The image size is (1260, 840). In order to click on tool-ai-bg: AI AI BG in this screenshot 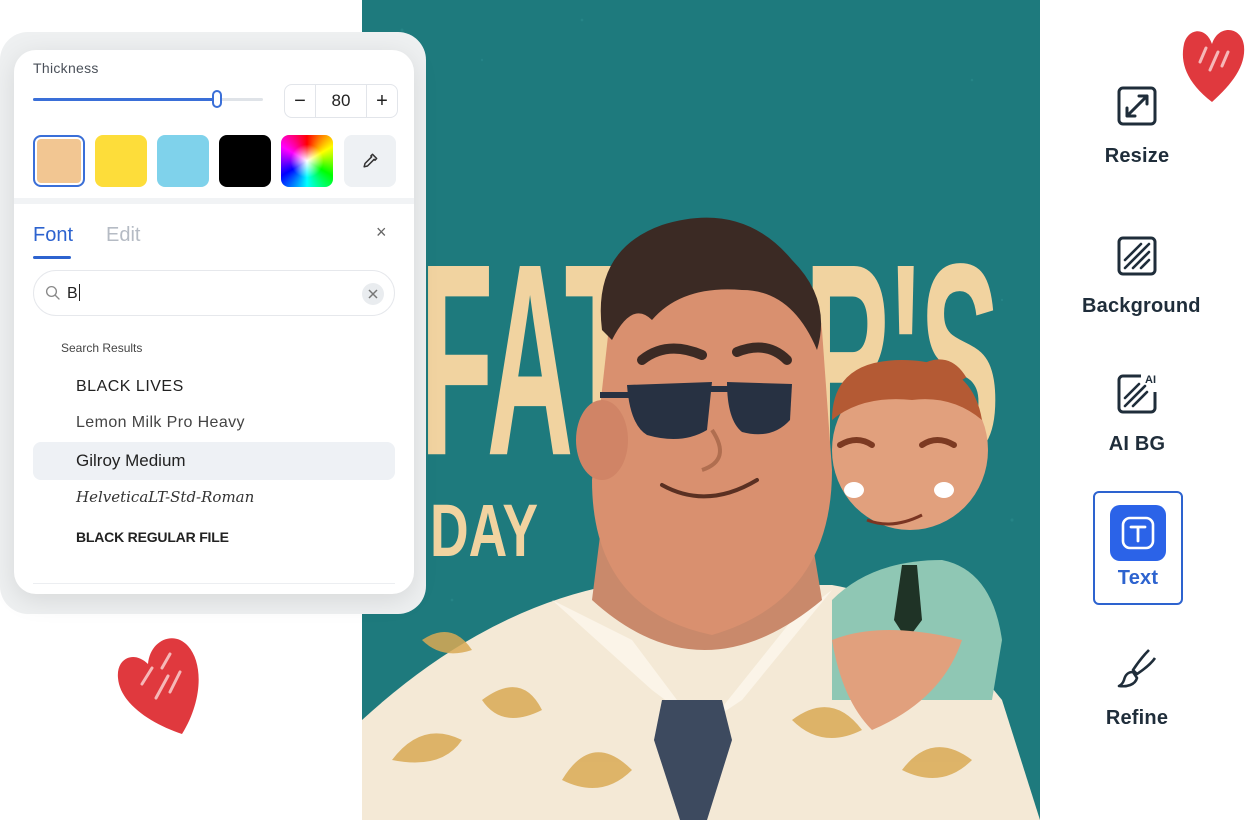, I will do `click(1137, 414)`.